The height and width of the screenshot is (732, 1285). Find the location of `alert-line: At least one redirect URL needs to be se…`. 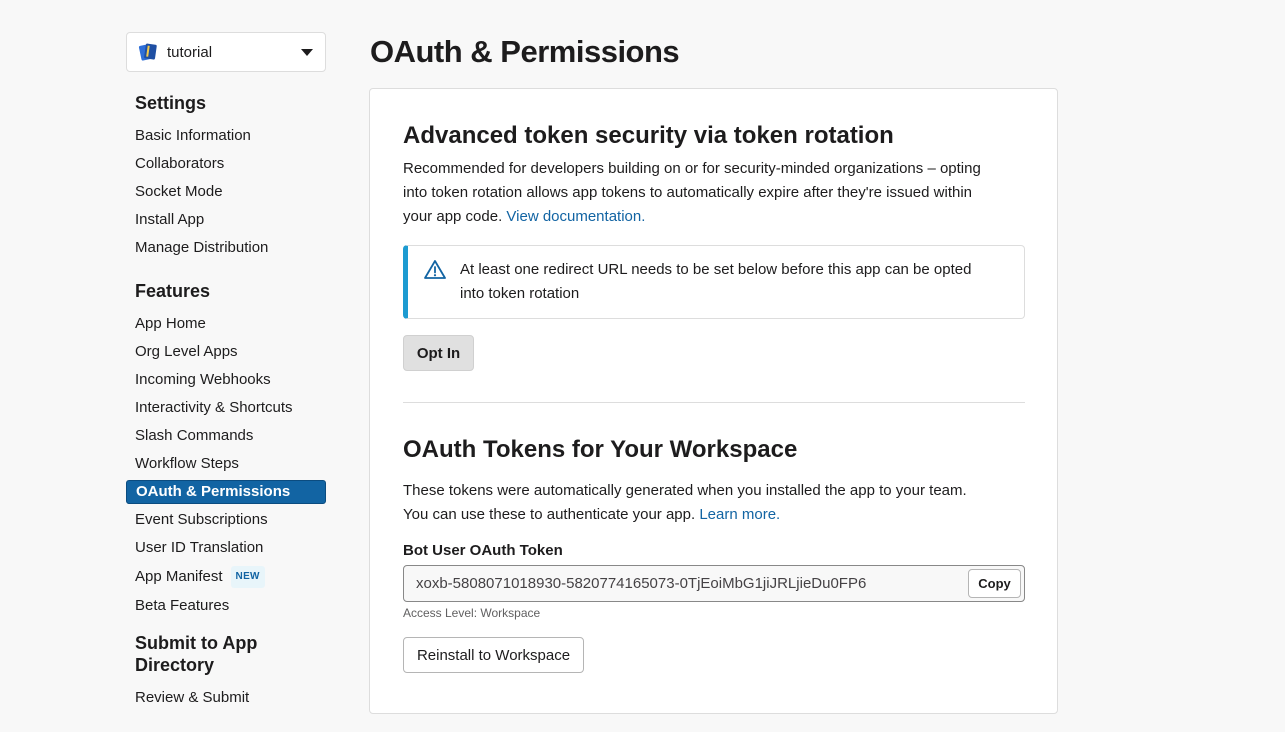

alert-line: At least one redirect URL needs to be se… is located at coordinates (716, 269).